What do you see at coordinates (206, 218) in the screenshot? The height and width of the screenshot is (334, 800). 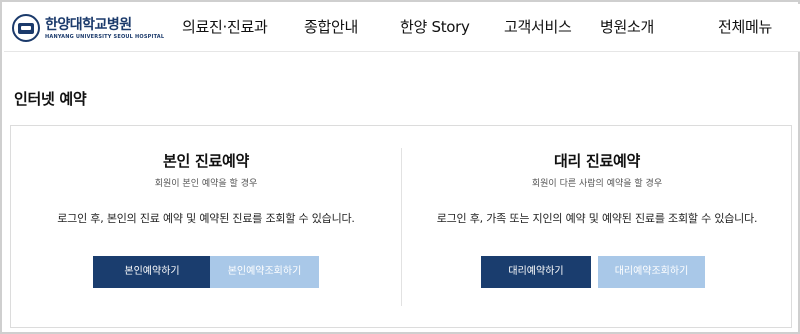 I see `panel-description: 로그인 후, 본인의 진료 예약 및 예약된 진료를 조회할 수 있습니다.` at bounding box center [206, 218].